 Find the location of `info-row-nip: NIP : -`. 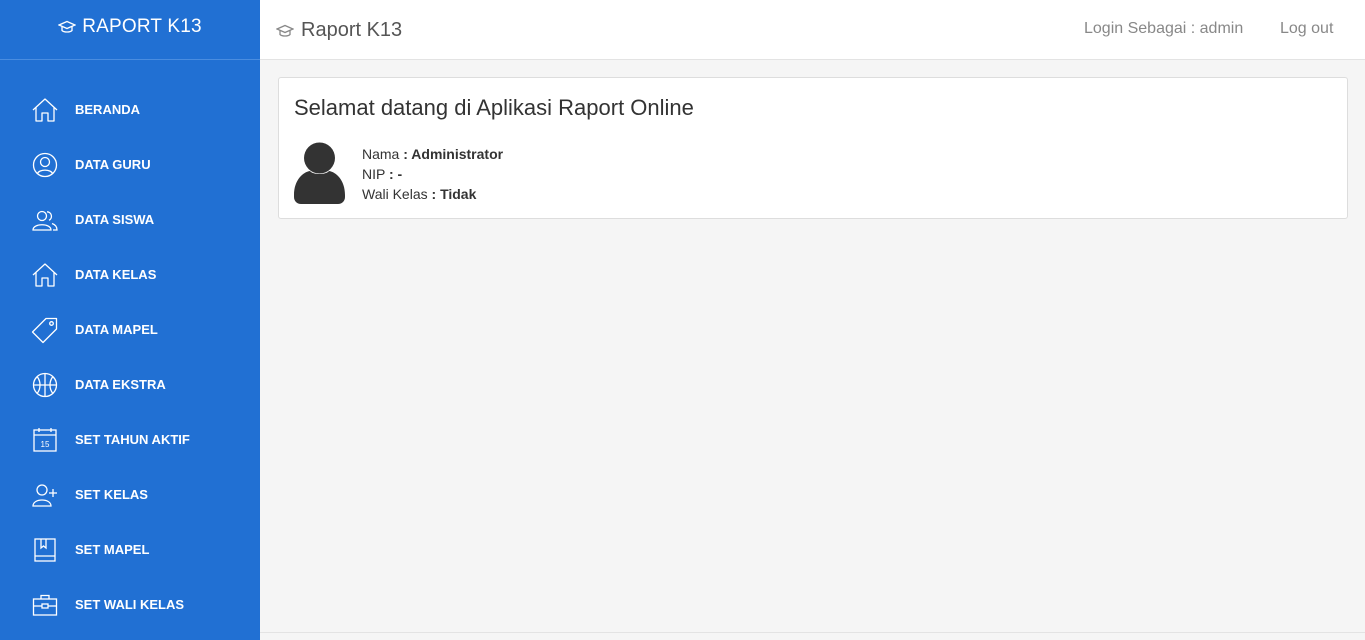

info-row-nip: NIP : - is located at coordinates (432, 174).